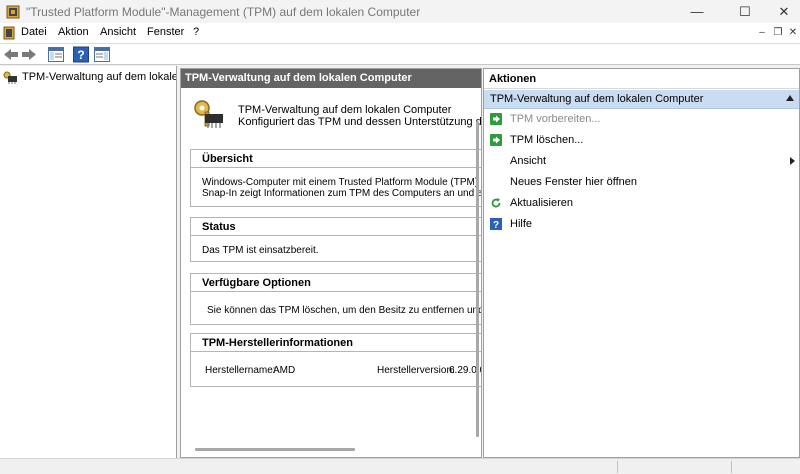 This screenshot has height=474, width=800. I want to click on show-hide-action-pane-icon, so click(102, 54).